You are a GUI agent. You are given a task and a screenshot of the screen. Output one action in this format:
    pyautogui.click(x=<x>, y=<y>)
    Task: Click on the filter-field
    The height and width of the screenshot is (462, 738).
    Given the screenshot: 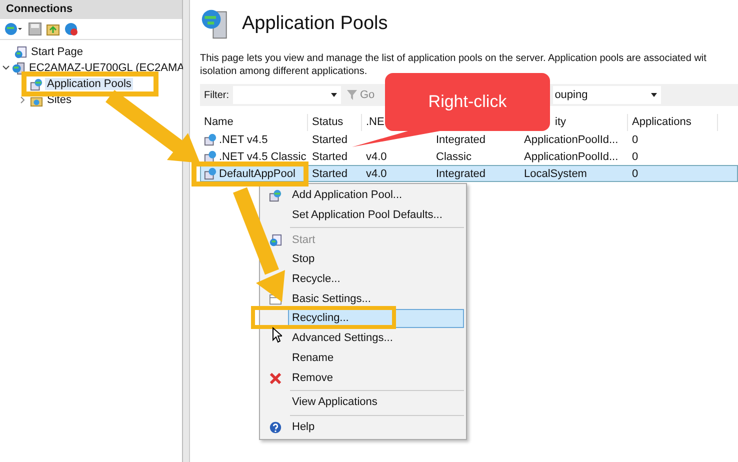 What is the action you would take?
    pyautogui.click(x=287, y=95)
    